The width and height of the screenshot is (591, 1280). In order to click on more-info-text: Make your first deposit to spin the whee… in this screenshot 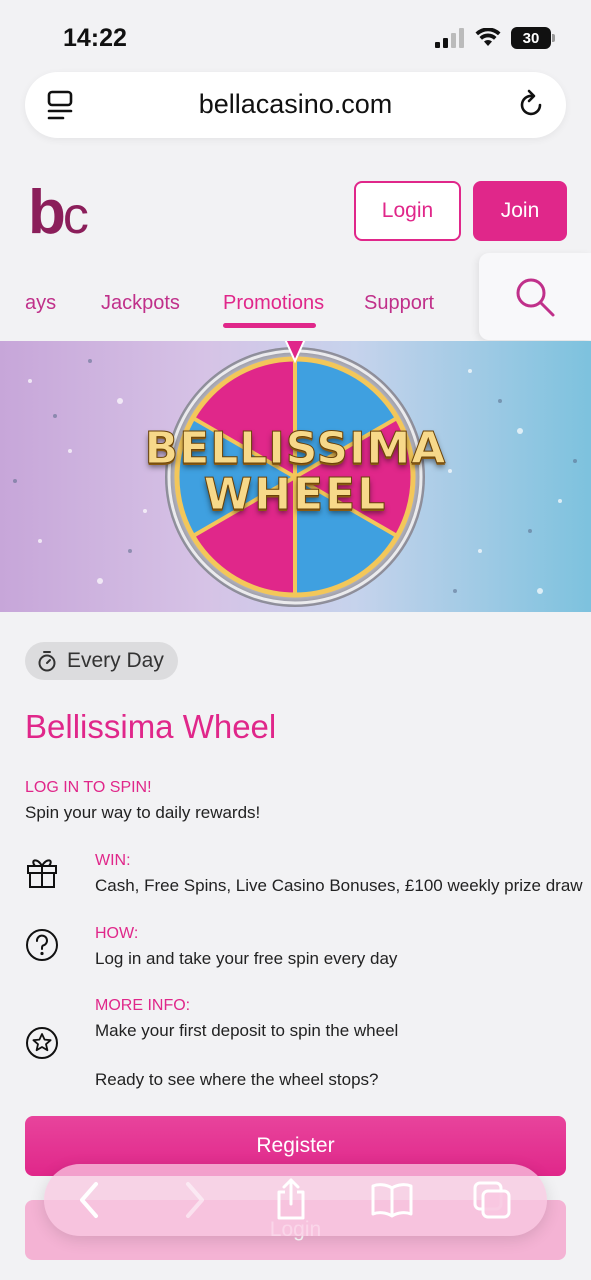, I will do `click(247, 1030)`.